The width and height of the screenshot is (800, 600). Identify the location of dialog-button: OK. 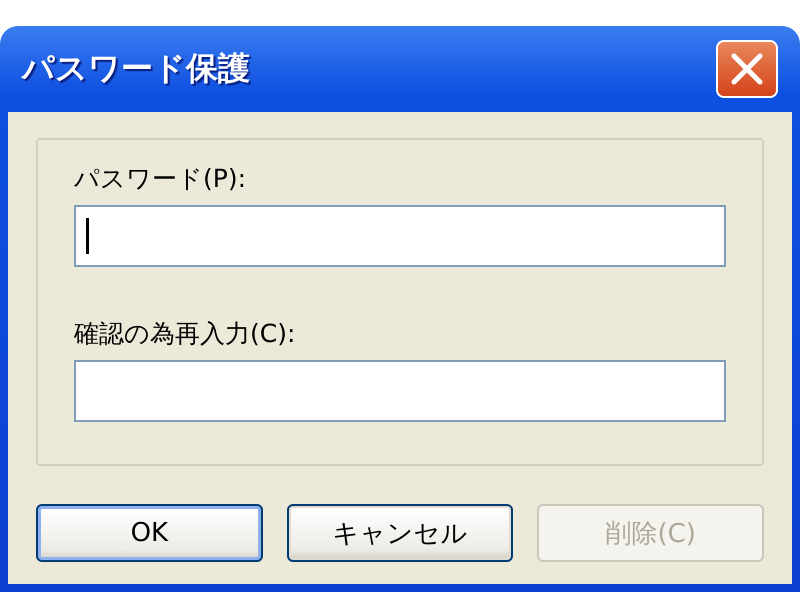
(149, 533).